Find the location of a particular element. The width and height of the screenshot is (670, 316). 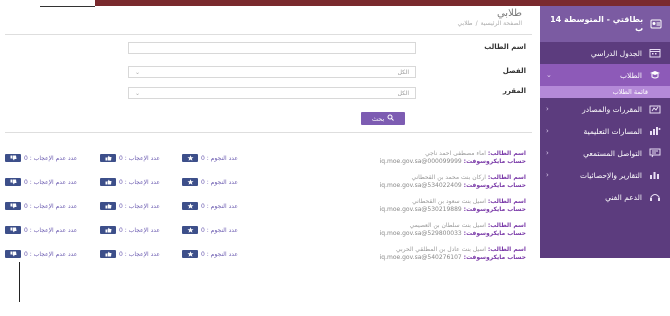

path-icon is located at coordinates (655, 131).